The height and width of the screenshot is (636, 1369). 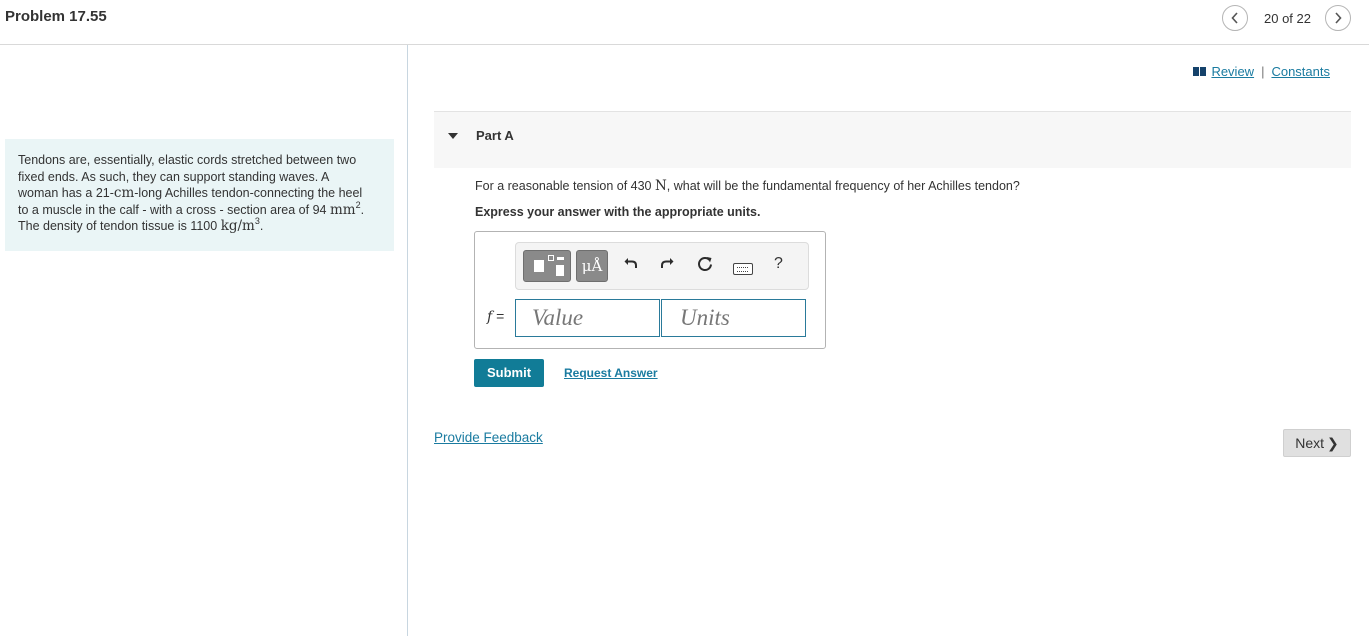 I want to click on book-icon, so click(x=1200, y=71).